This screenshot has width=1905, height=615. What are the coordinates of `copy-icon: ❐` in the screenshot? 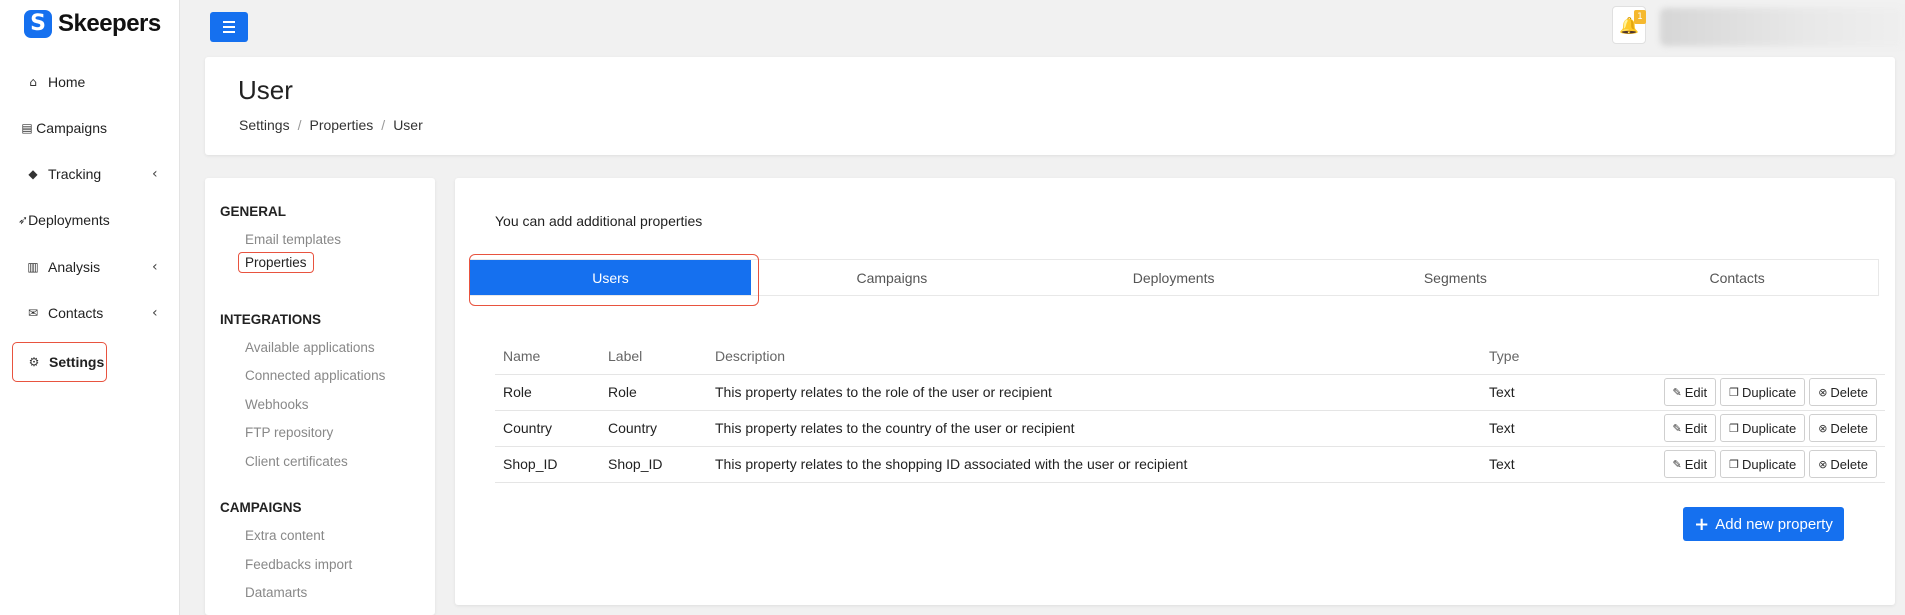 It's located at (1734, 428).